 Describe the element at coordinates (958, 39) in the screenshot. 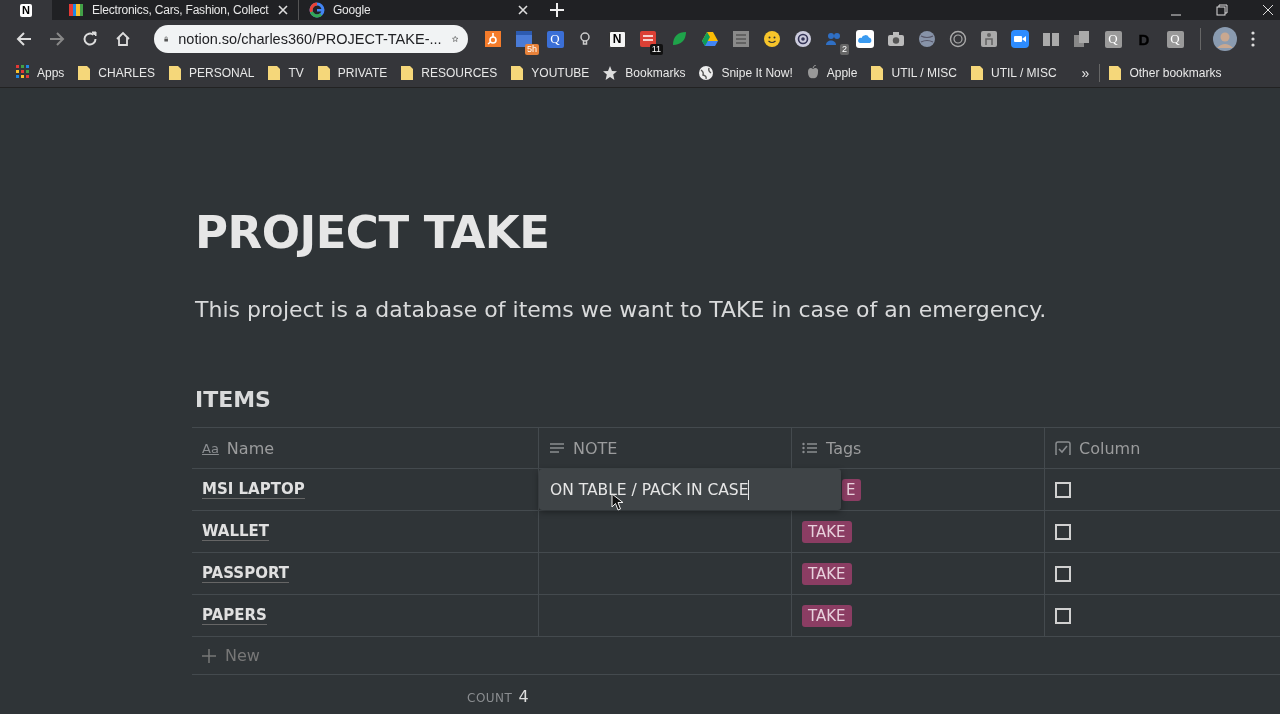

I see `circle-icon` at that location.